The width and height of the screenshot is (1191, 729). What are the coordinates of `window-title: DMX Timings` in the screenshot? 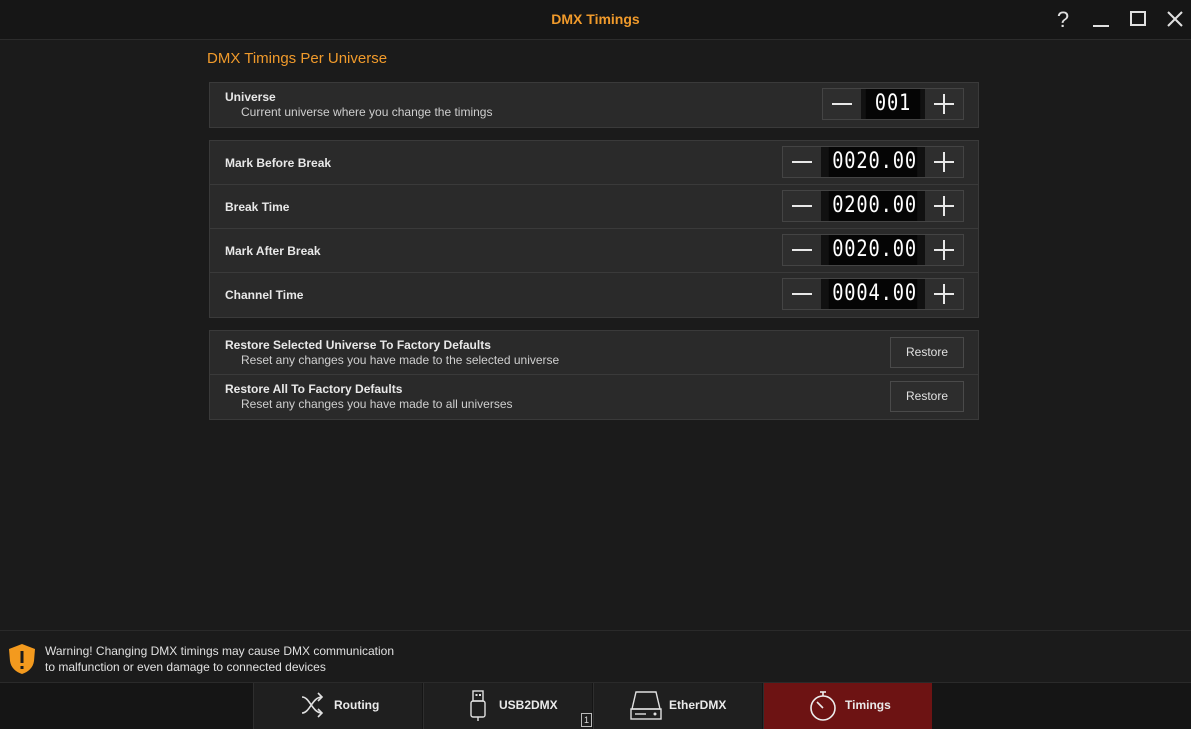 It's located at (595, 19).